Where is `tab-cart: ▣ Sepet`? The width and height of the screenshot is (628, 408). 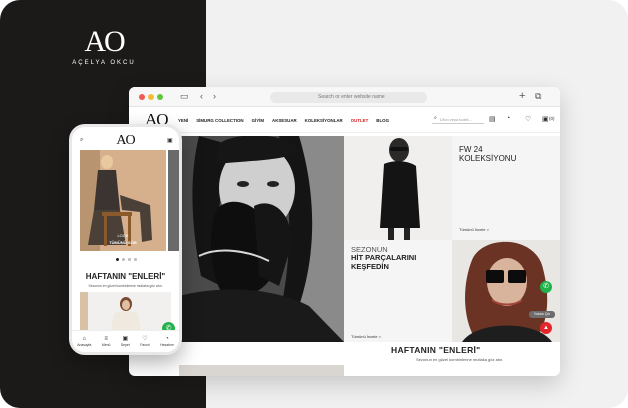 tab-cart: ▣ Sepet is located at coordinates (125, 341).